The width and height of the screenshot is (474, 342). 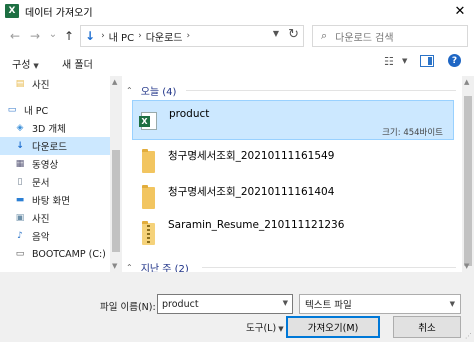 What do you see at coordinates (225, 304) in the screenshot?
I see `filename-input: product ▼` at bounding box center [225, 304].